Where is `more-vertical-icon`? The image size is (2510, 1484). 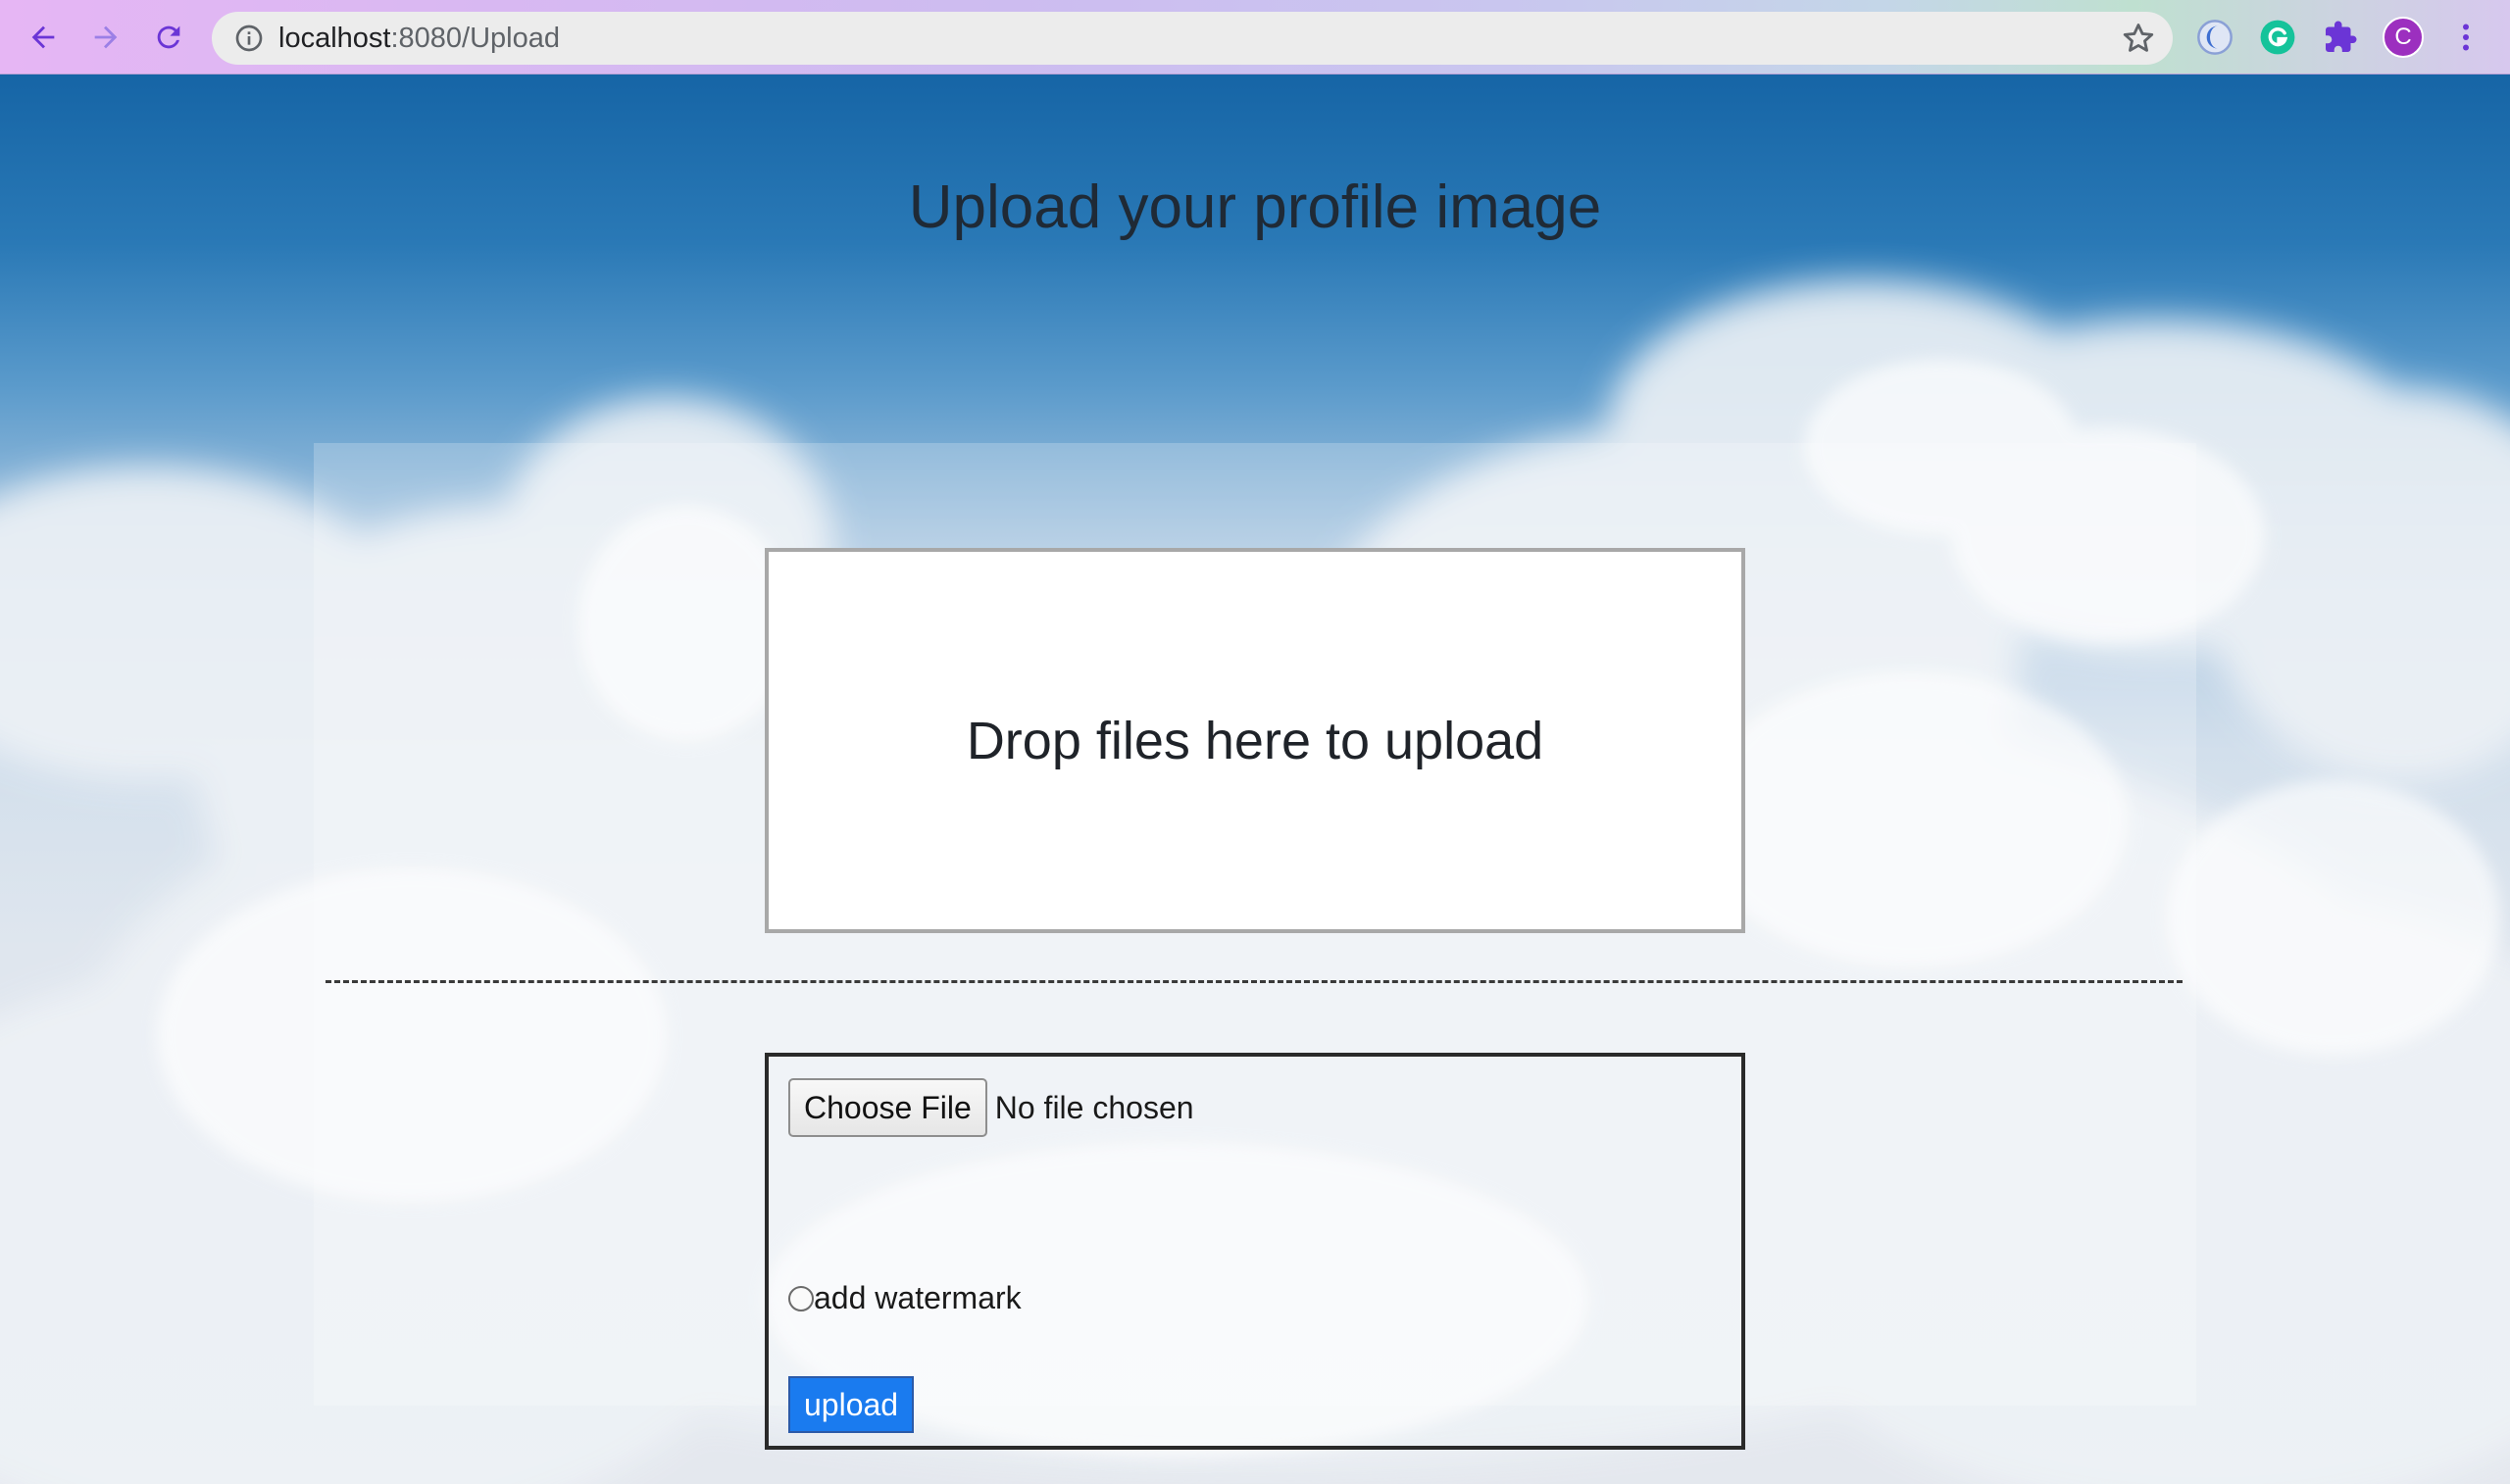 more-vertical-icon is located at coordinates (2466, 38).